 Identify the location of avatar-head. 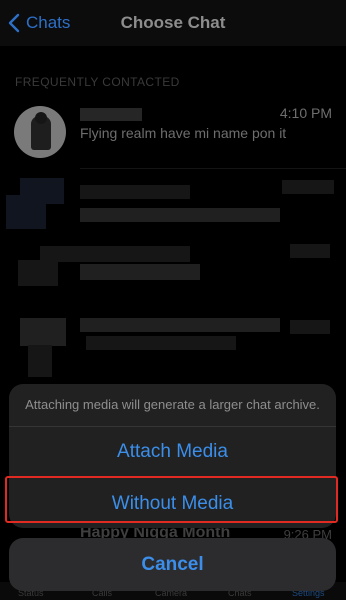
(41, 118).